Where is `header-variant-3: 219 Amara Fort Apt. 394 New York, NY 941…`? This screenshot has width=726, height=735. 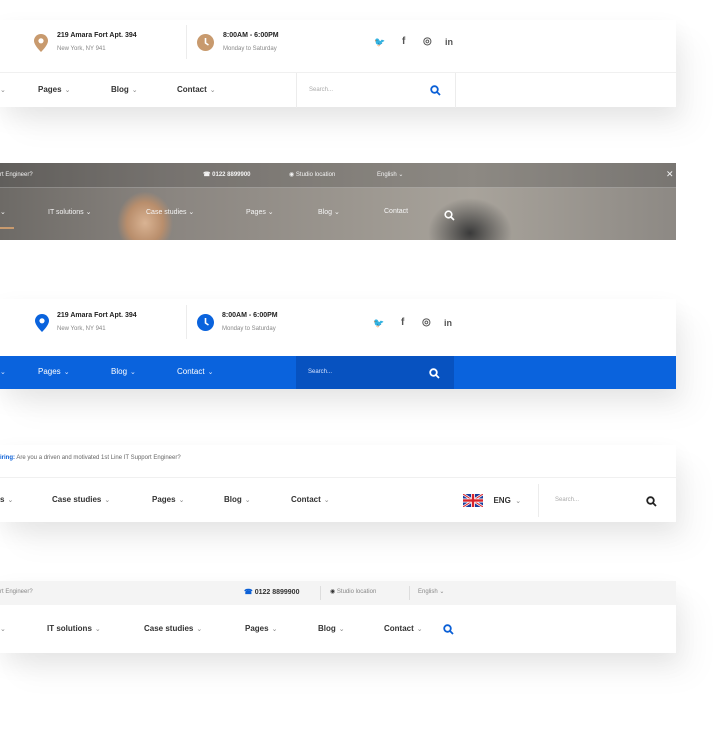 header-variant-3: 219 Amara Fort Apt. 394 New York, NY 941… is located at coordinates (338, 344).